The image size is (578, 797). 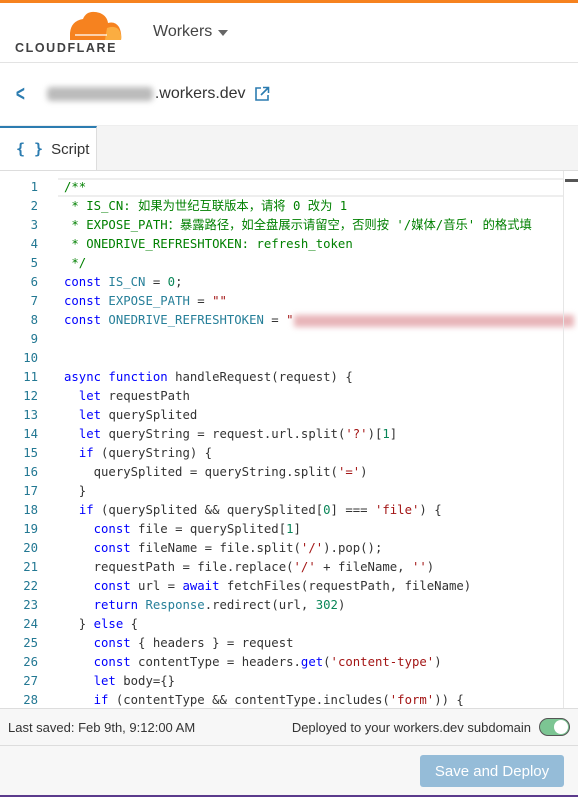 I want to click on code-line: 7 const EXPOSE_PATH = "", so click(x=113, y=301).